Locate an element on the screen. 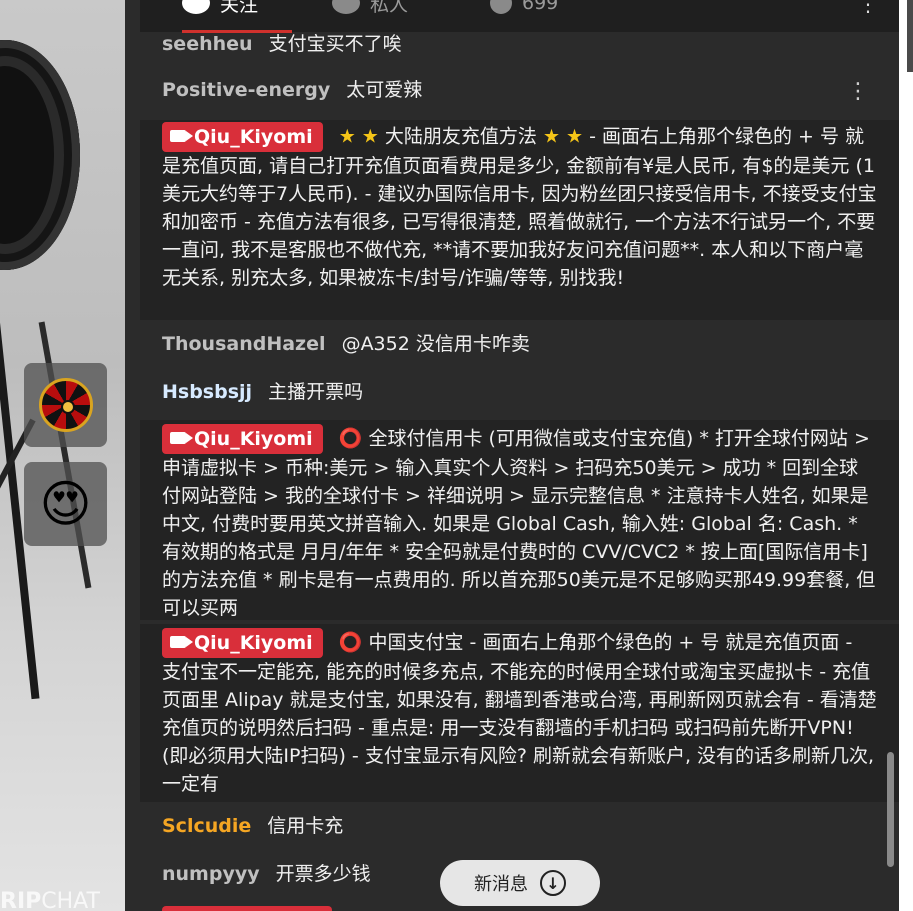 The height and width of the screenshot is (911, 913). user-icon is located at coordinates (501, 7).